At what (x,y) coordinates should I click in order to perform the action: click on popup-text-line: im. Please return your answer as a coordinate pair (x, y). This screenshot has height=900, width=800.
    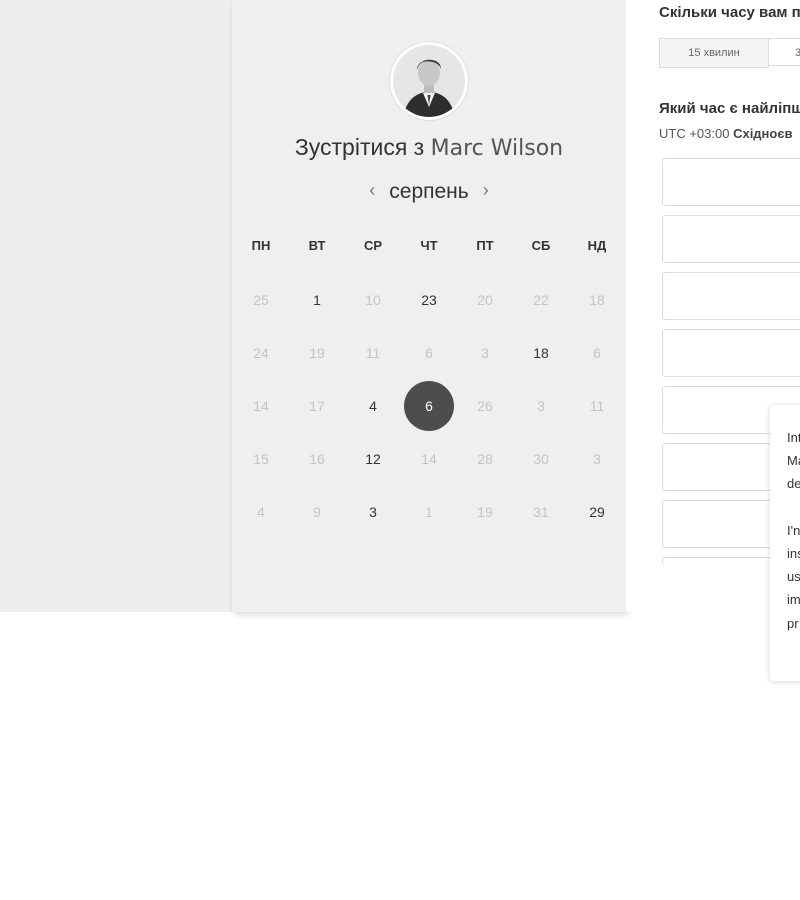
    Looking at the image, I should click on (793, 599).